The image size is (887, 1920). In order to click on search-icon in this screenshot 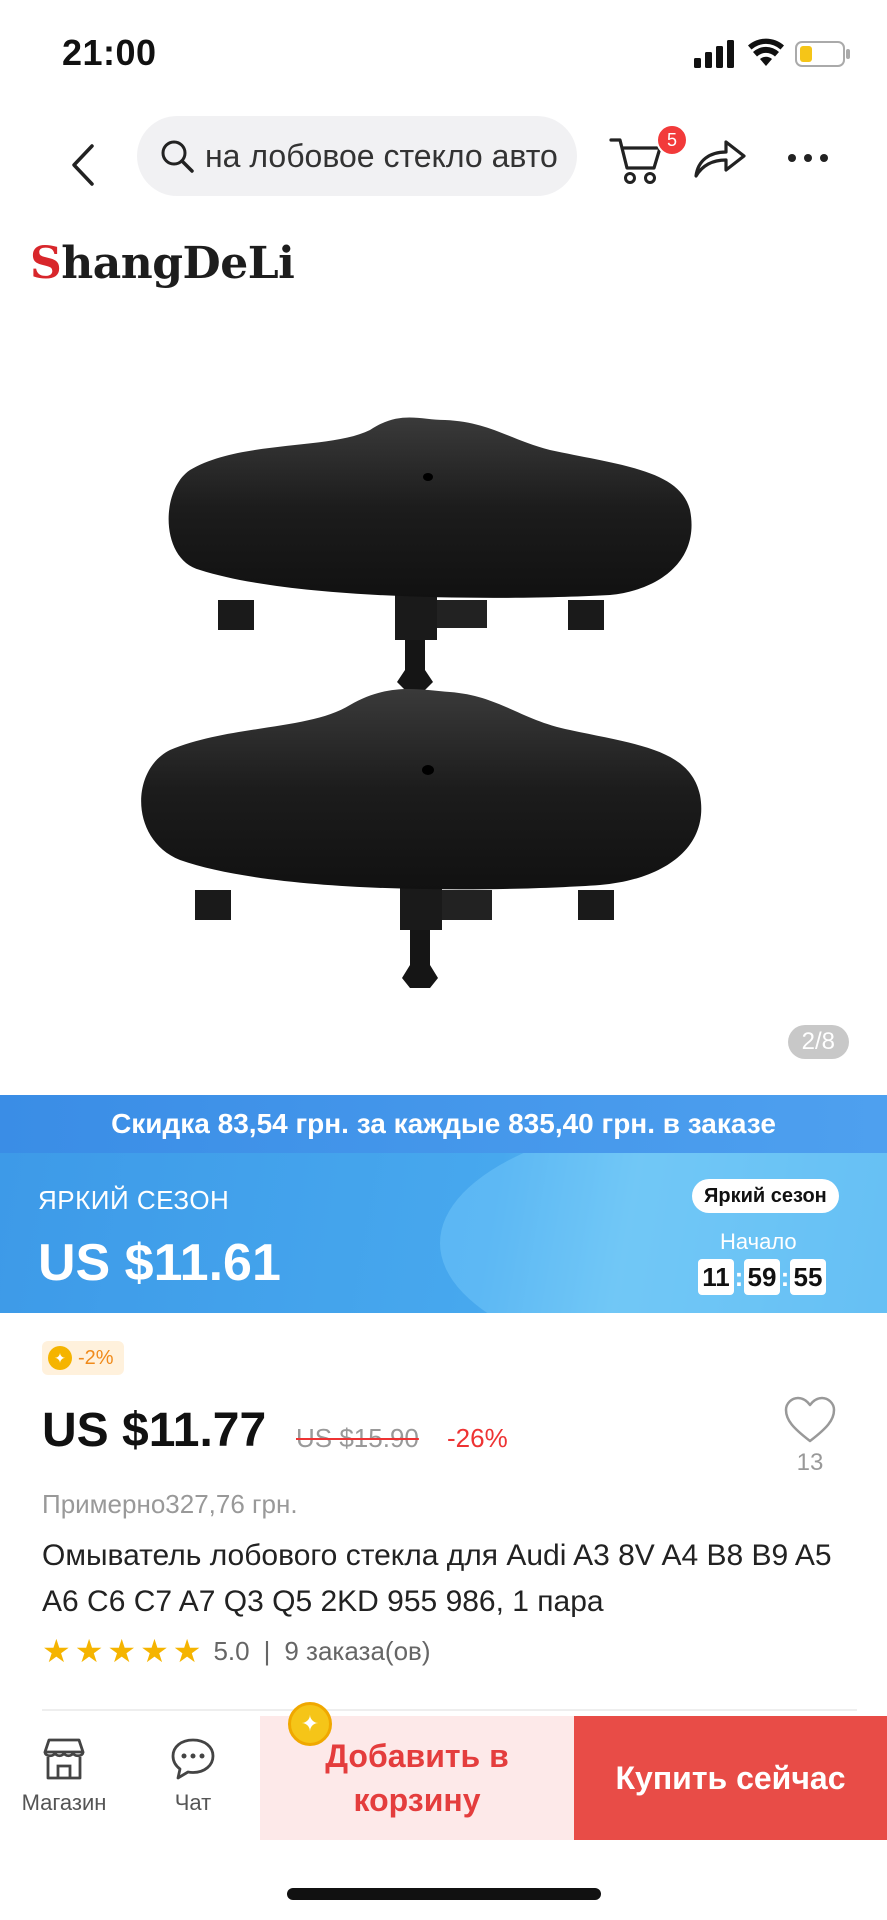, I will do `click(177, 156)`.